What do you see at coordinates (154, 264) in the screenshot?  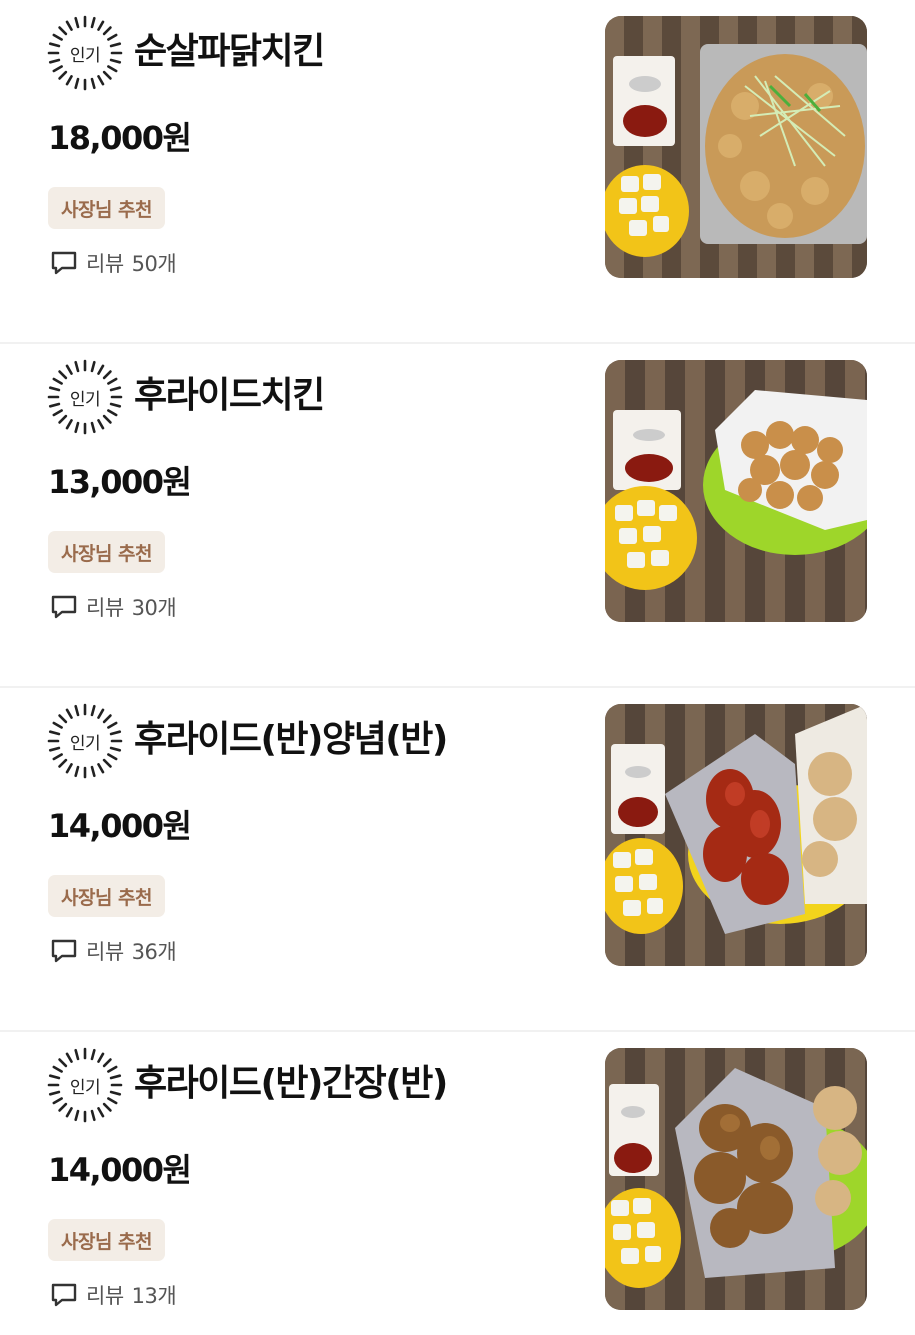 I see `review-number: 50개` at bounding box center [154, 264].